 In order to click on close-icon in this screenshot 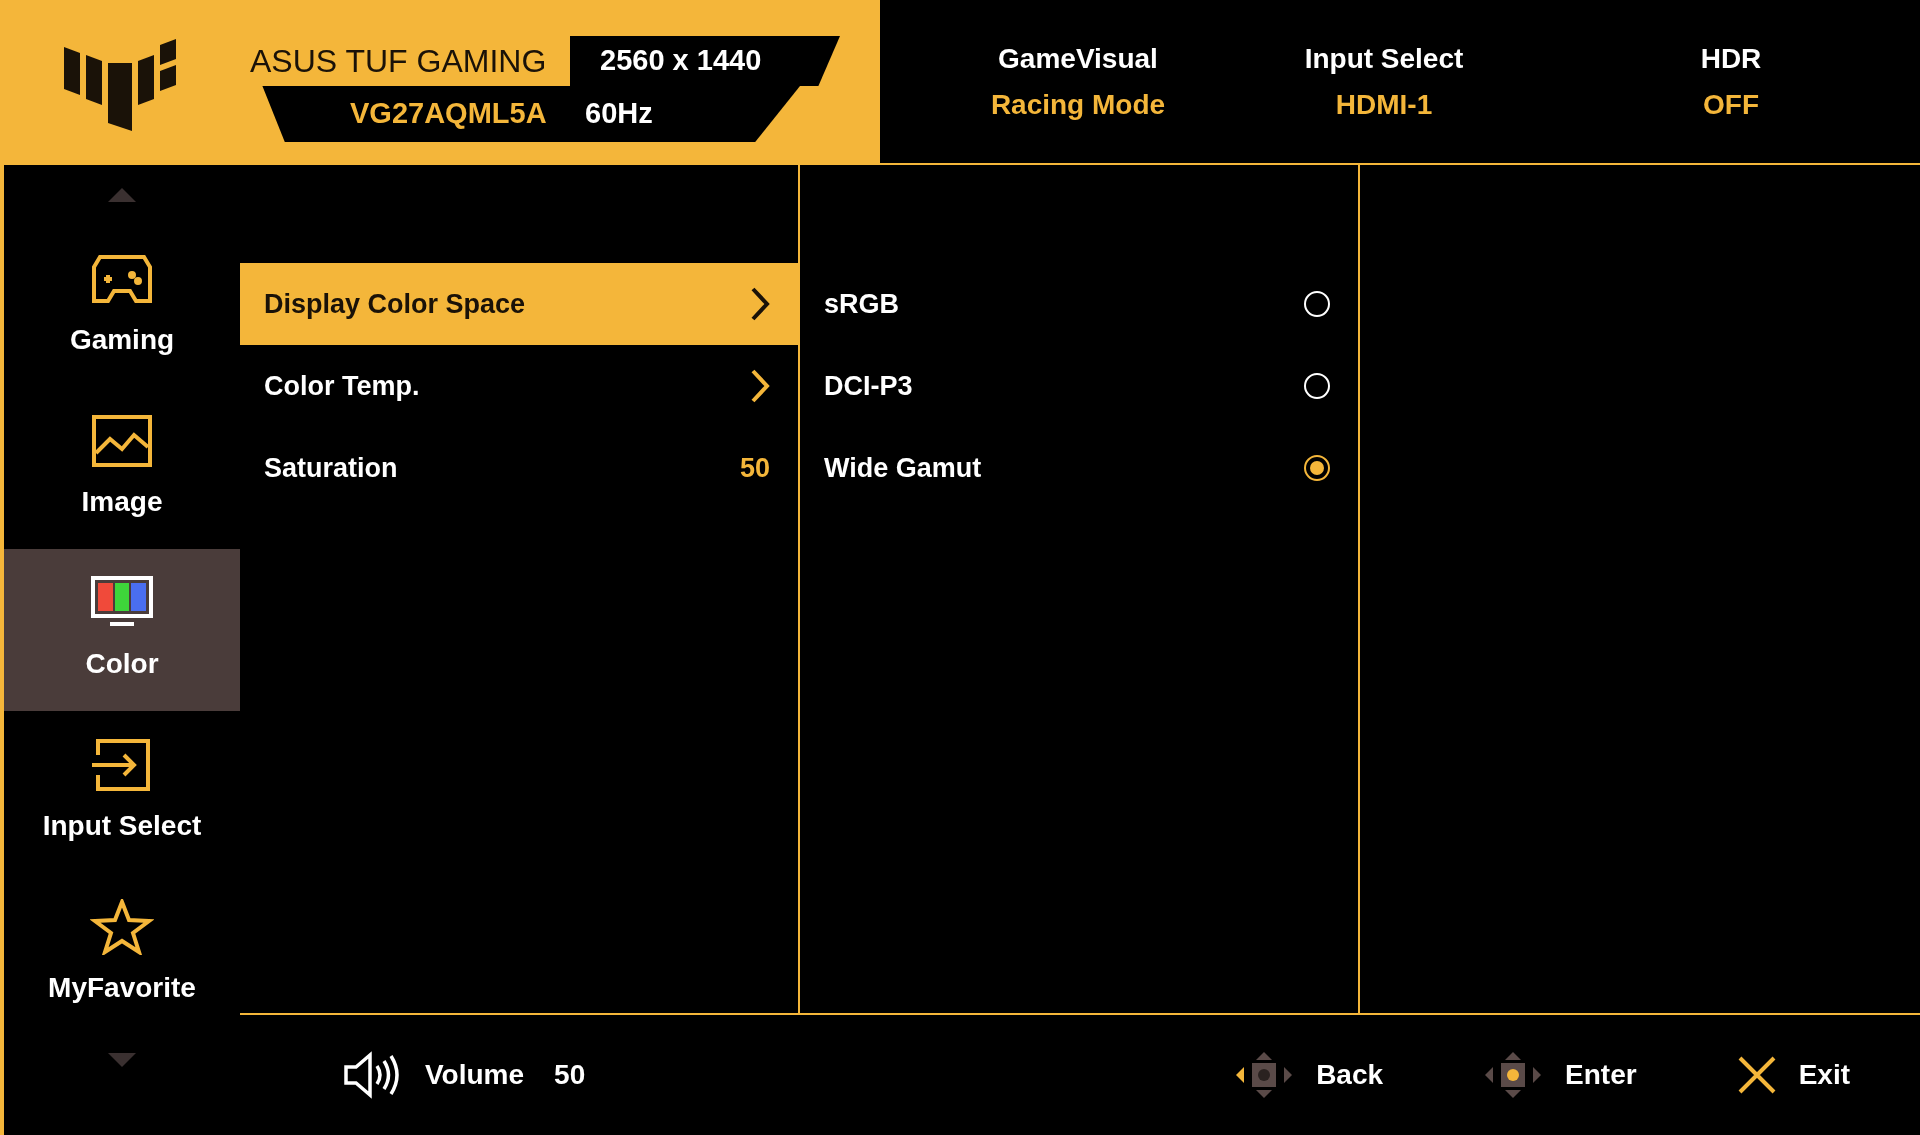, I will do `click(1756, 1075)`.